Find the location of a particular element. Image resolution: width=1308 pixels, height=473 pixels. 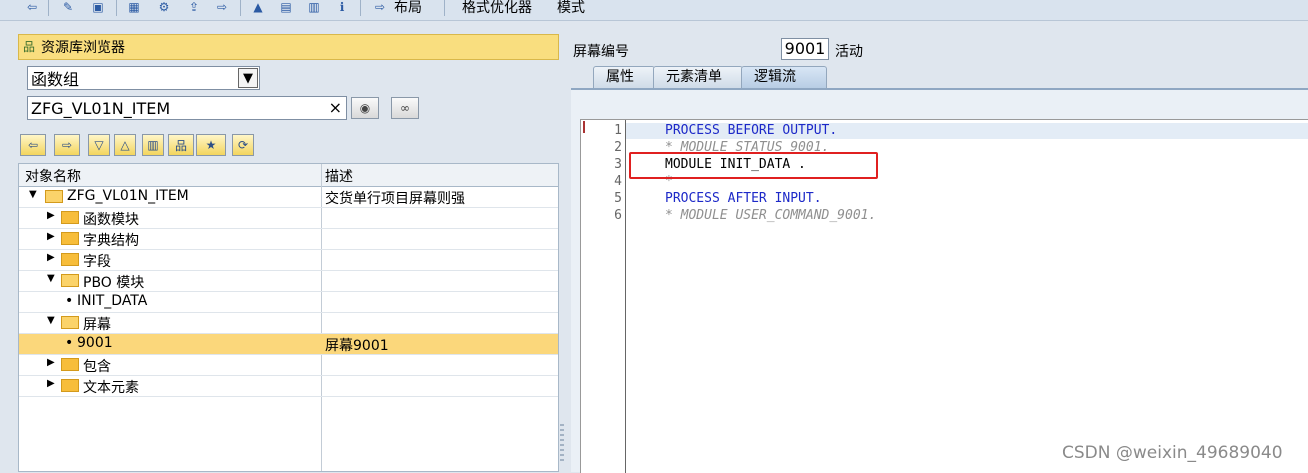

line-number: 2 is located at coordinates (618, 147).